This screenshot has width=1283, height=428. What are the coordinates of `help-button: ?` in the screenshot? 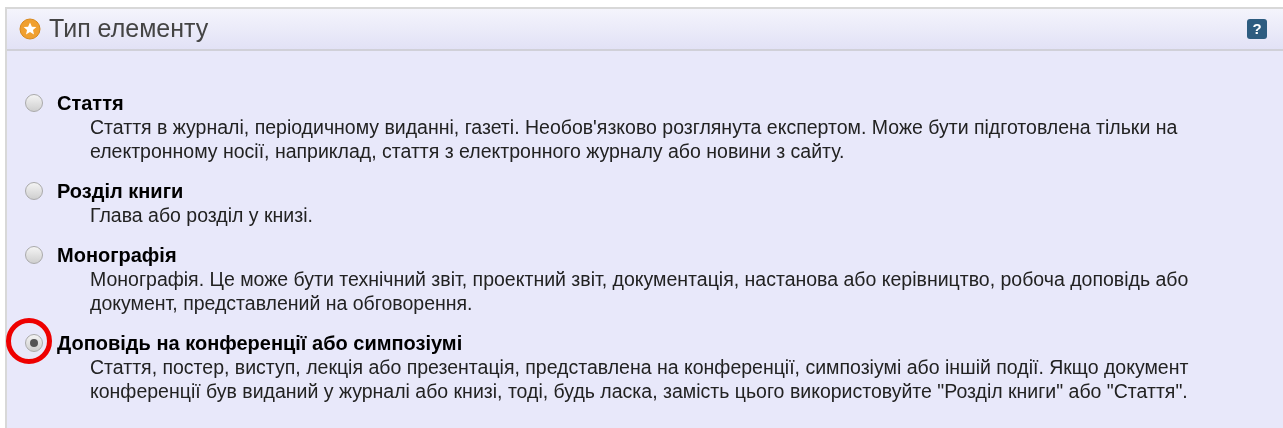 It's located at (1257, 29).